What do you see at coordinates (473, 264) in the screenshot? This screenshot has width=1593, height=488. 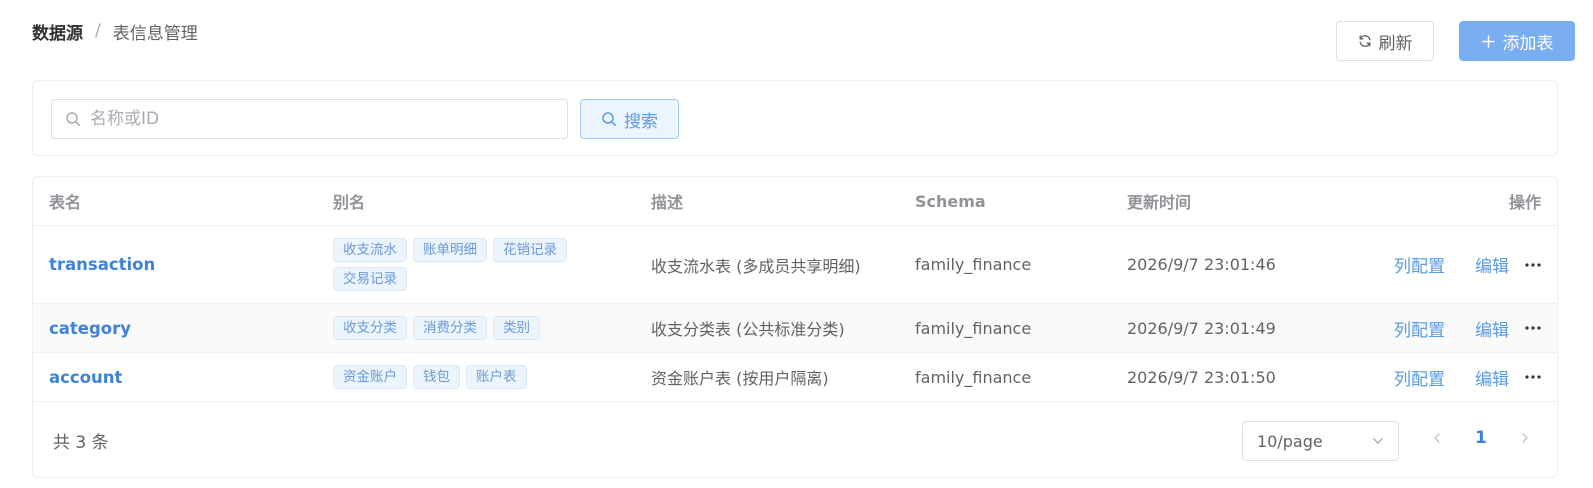 I see `alias-tags: 收支流水 账单明细 花销记录 交易记录` at bounding box center [473, 264].